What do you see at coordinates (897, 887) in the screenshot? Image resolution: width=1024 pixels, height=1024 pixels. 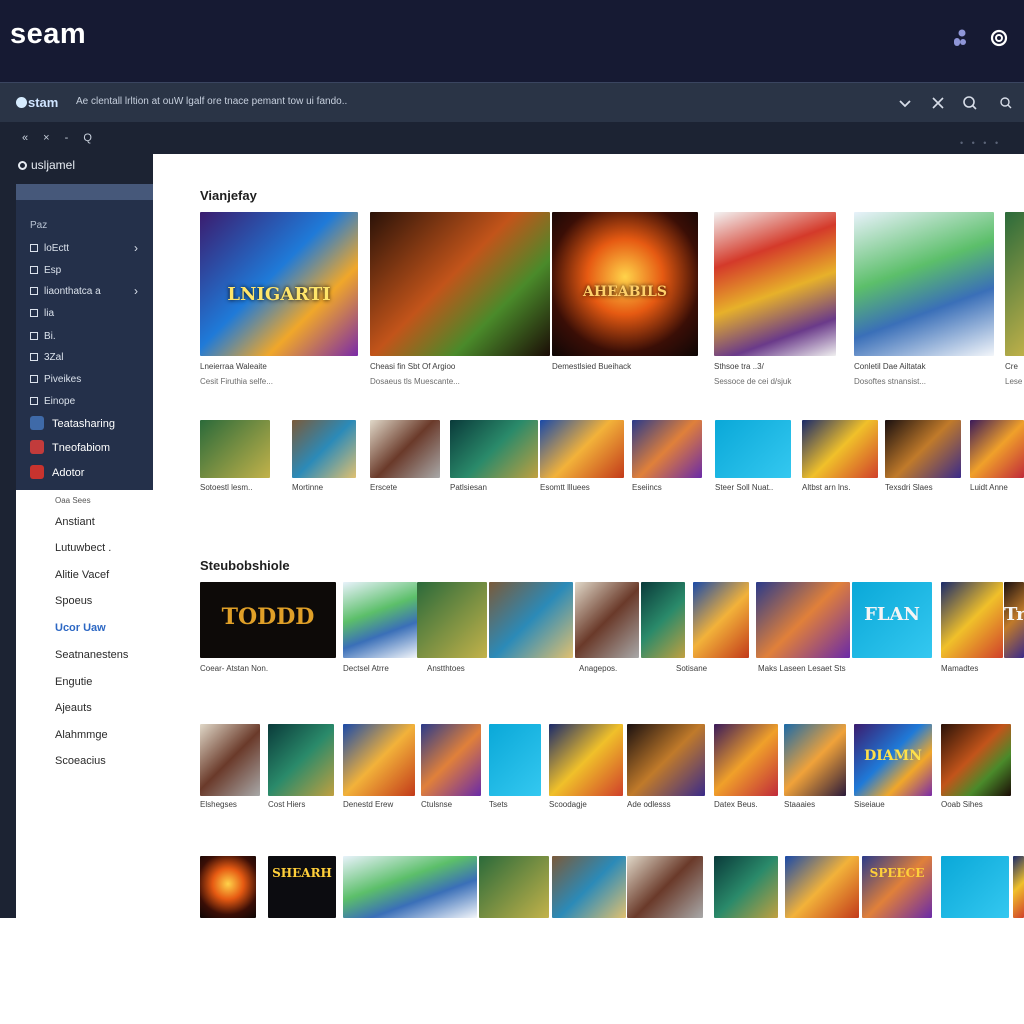 I see `game-capsule: SPEECE` at bounding box center [897, 887].